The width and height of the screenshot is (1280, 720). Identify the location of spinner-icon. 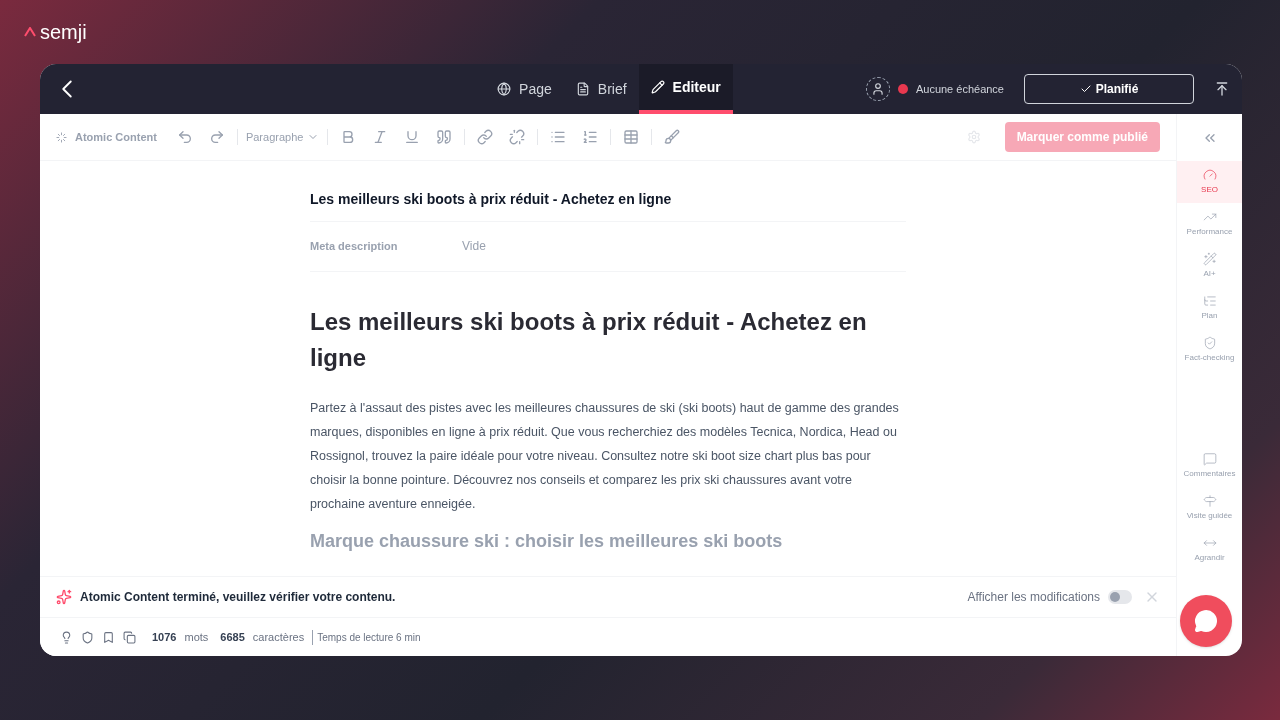
(61, 137).